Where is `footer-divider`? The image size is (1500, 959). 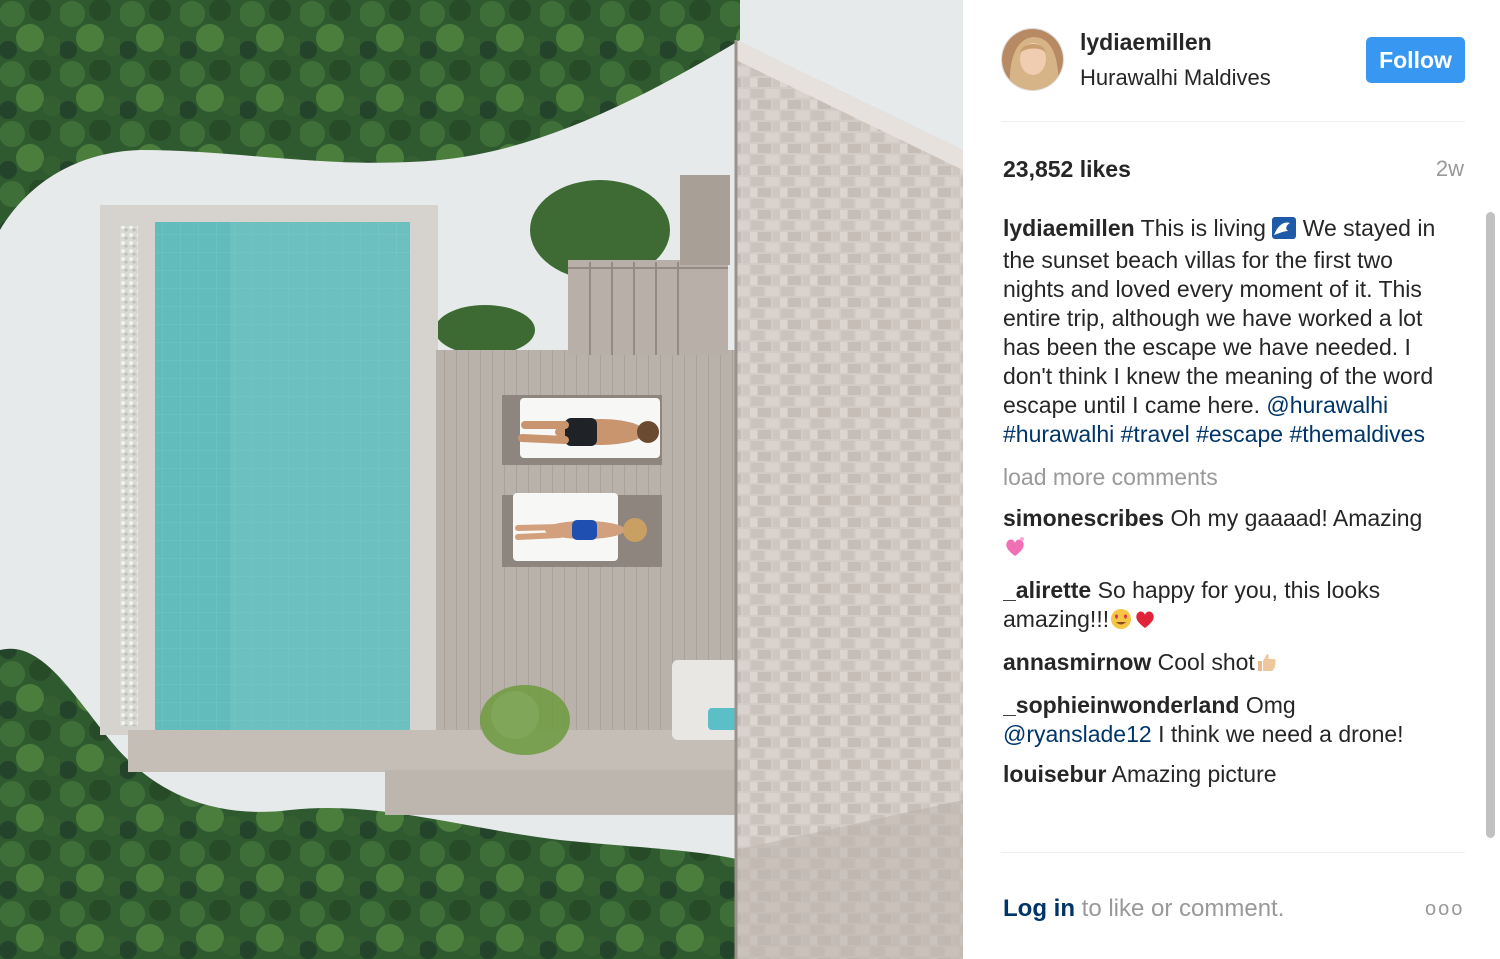 footer-divider is located at coordinates (1233, 852).